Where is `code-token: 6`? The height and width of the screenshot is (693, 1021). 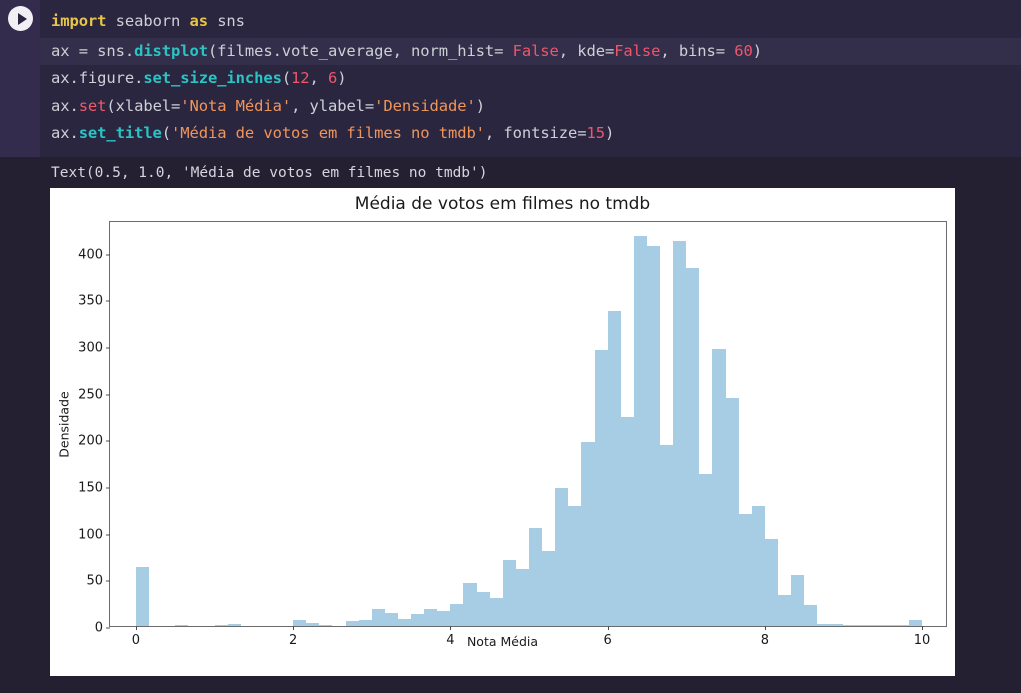
code-token: 6 is located at coordinates (332, 78).